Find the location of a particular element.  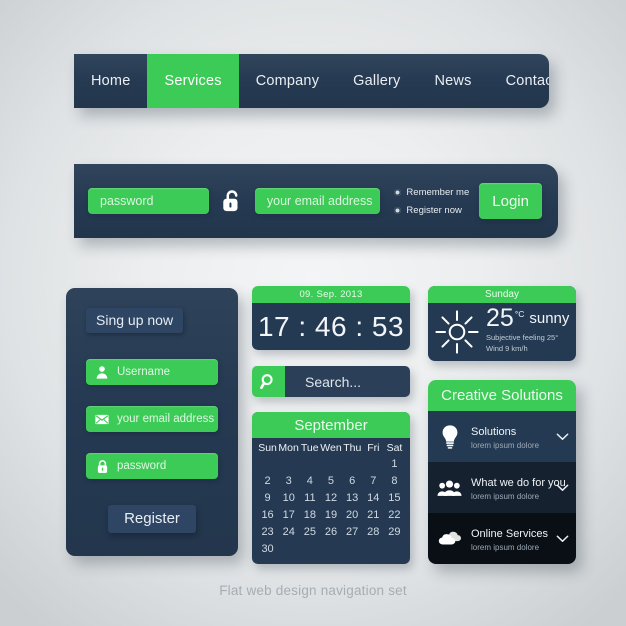

weather-temperature-row: 25 °C sunny is located at coordinates (527, 319).